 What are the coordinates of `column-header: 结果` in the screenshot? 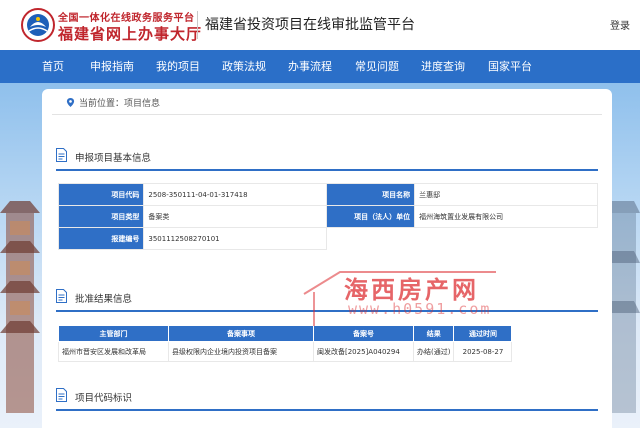 It's located at (433, 333).